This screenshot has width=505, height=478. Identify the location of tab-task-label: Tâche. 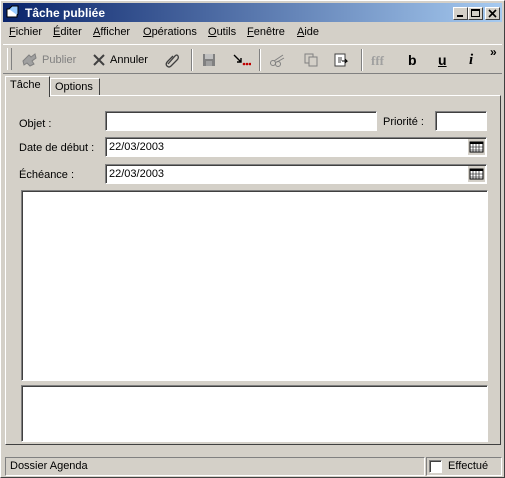
(25, 85).